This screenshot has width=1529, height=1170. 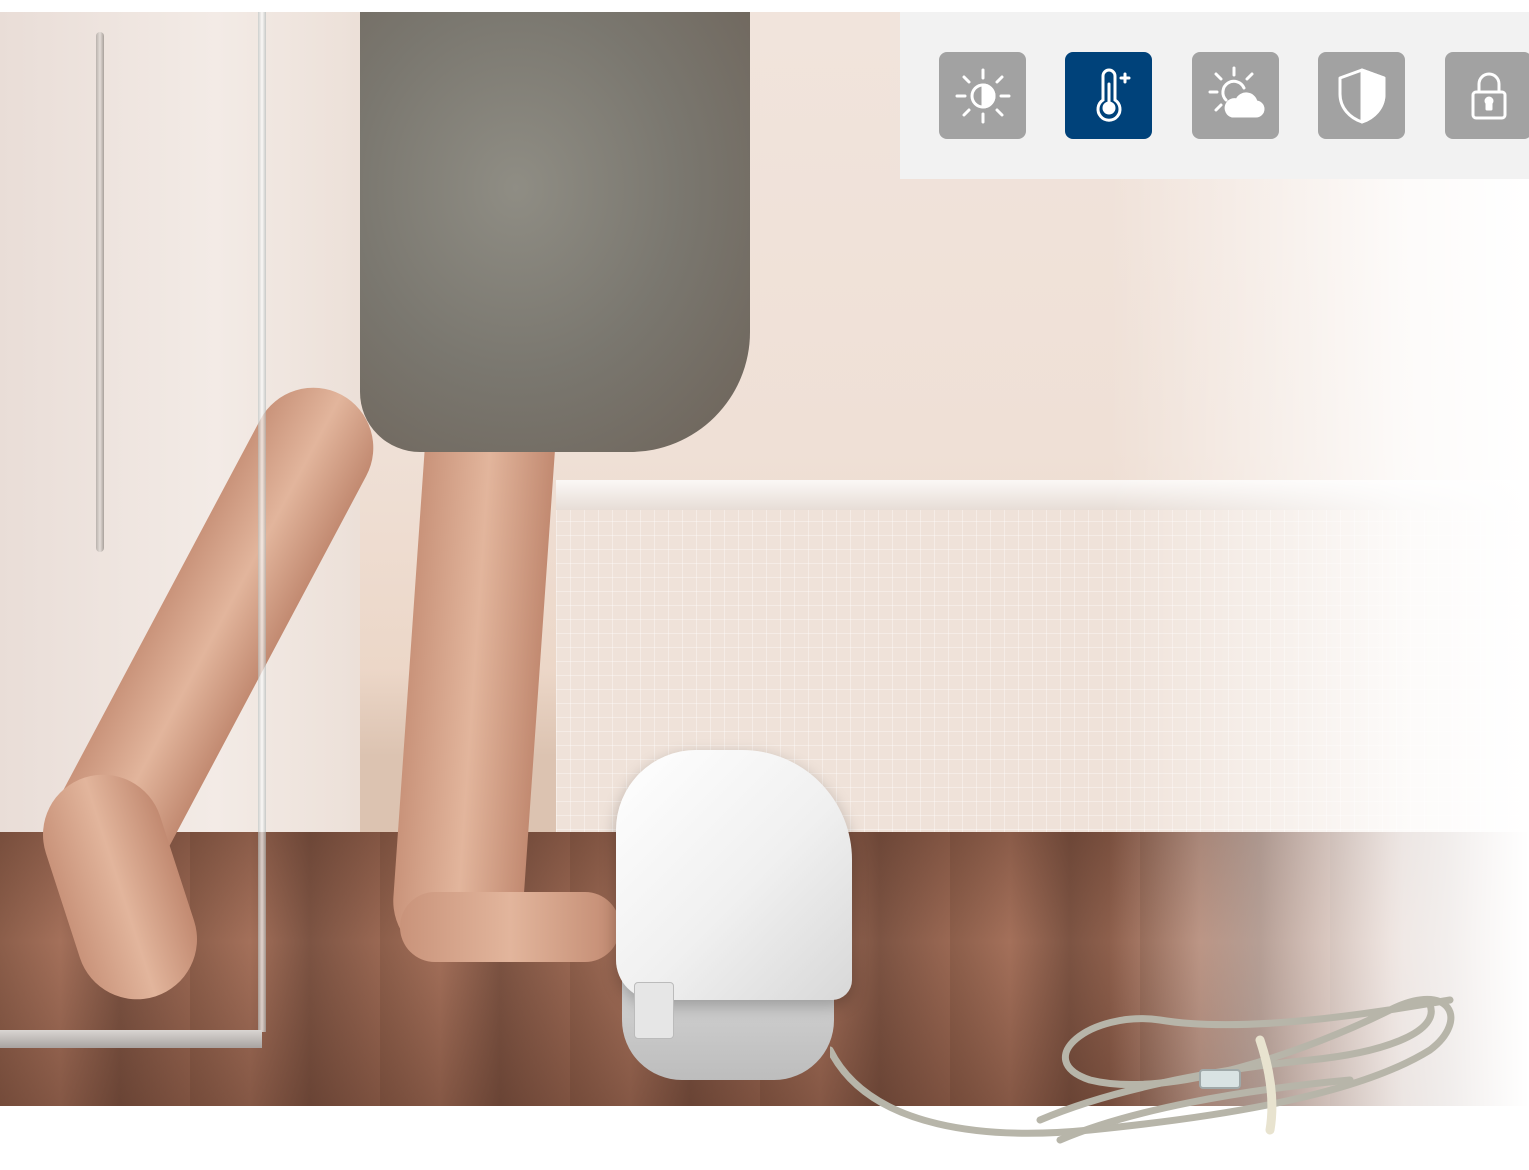 What do you see at coordinates (262, 522) in the screenshot?
I see `glass-door-edge` at bounding box center [262, 522].